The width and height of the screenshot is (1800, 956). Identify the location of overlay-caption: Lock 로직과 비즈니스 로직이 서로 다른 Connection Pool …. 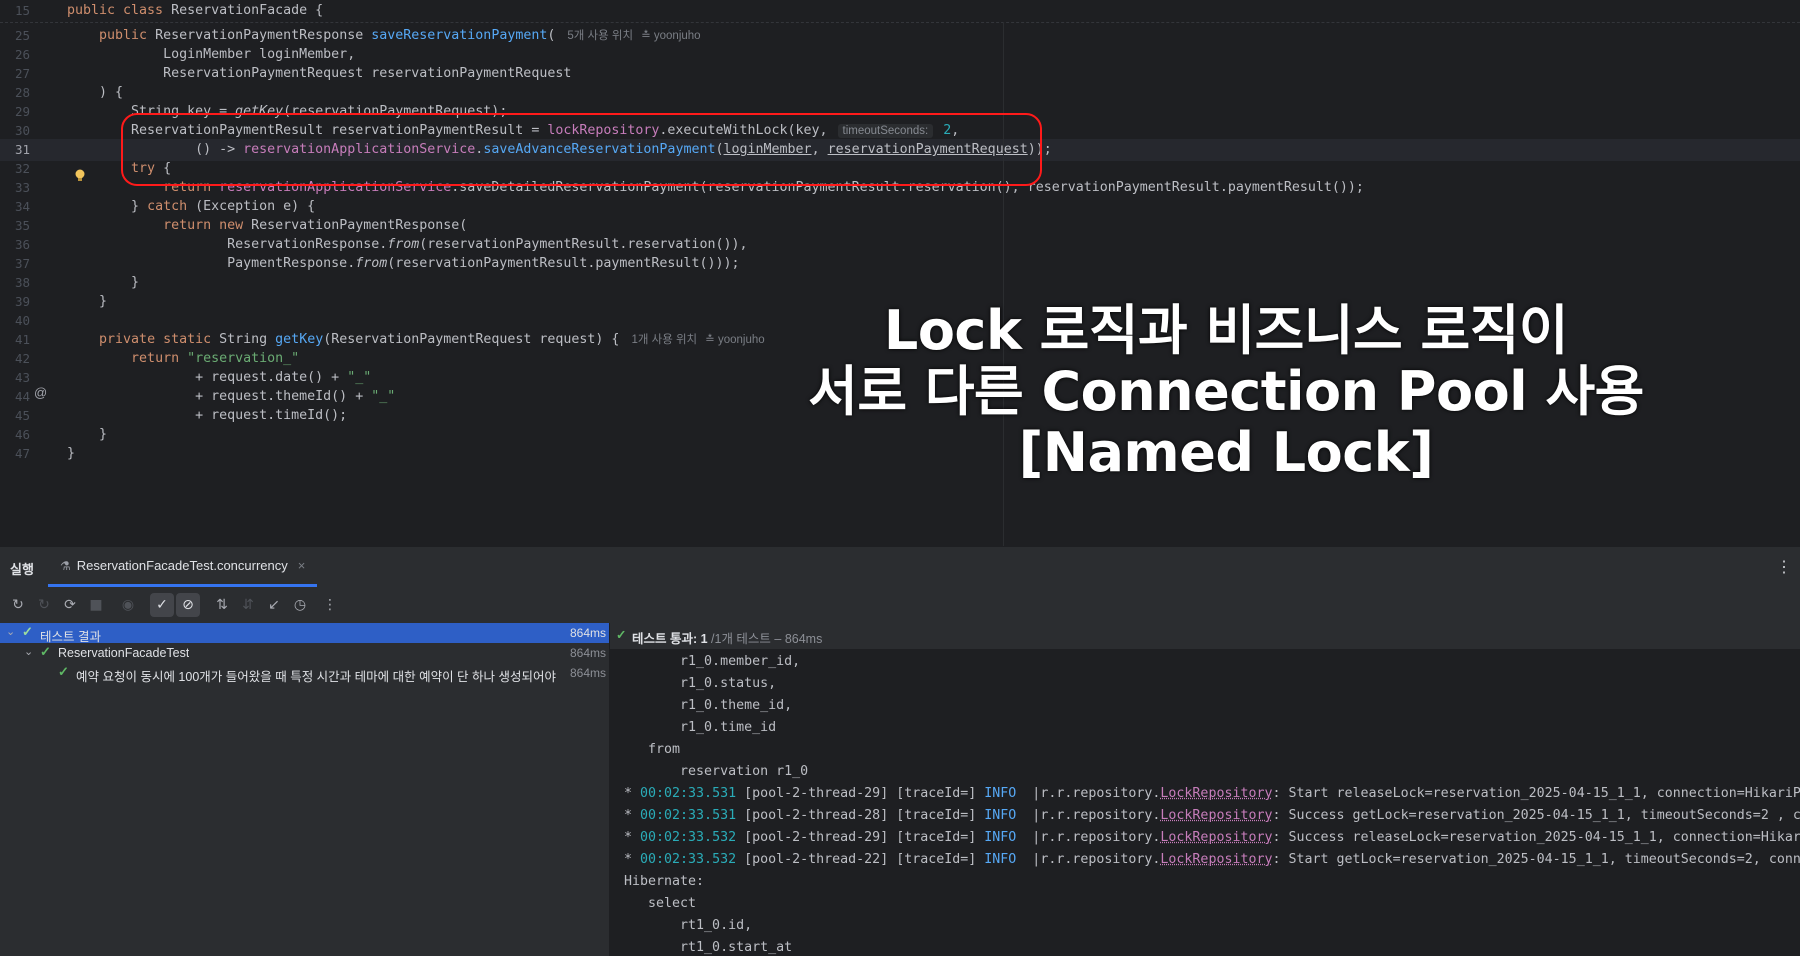
(1226, 391).